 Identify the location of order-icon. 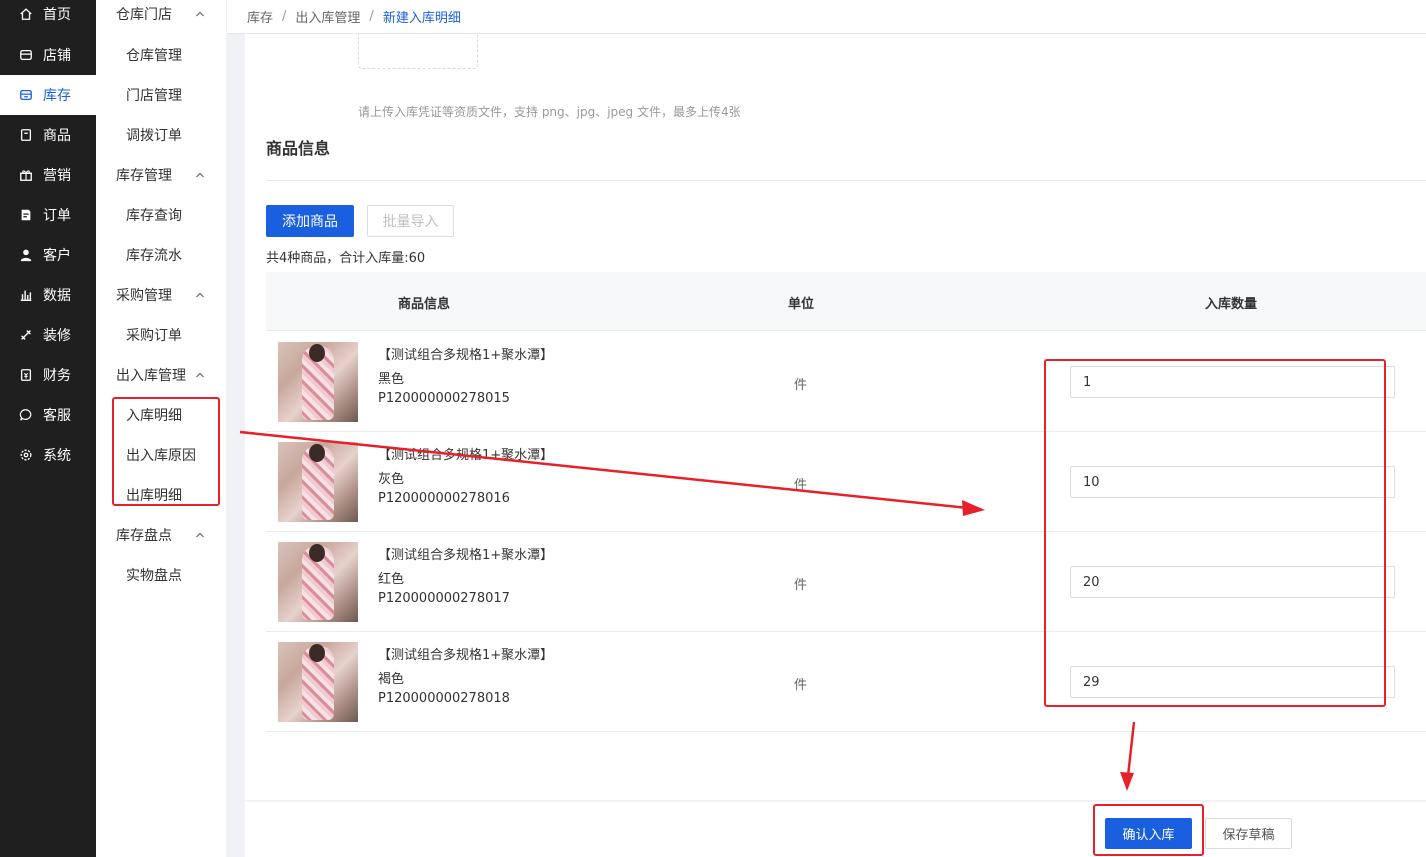
(26, 215).